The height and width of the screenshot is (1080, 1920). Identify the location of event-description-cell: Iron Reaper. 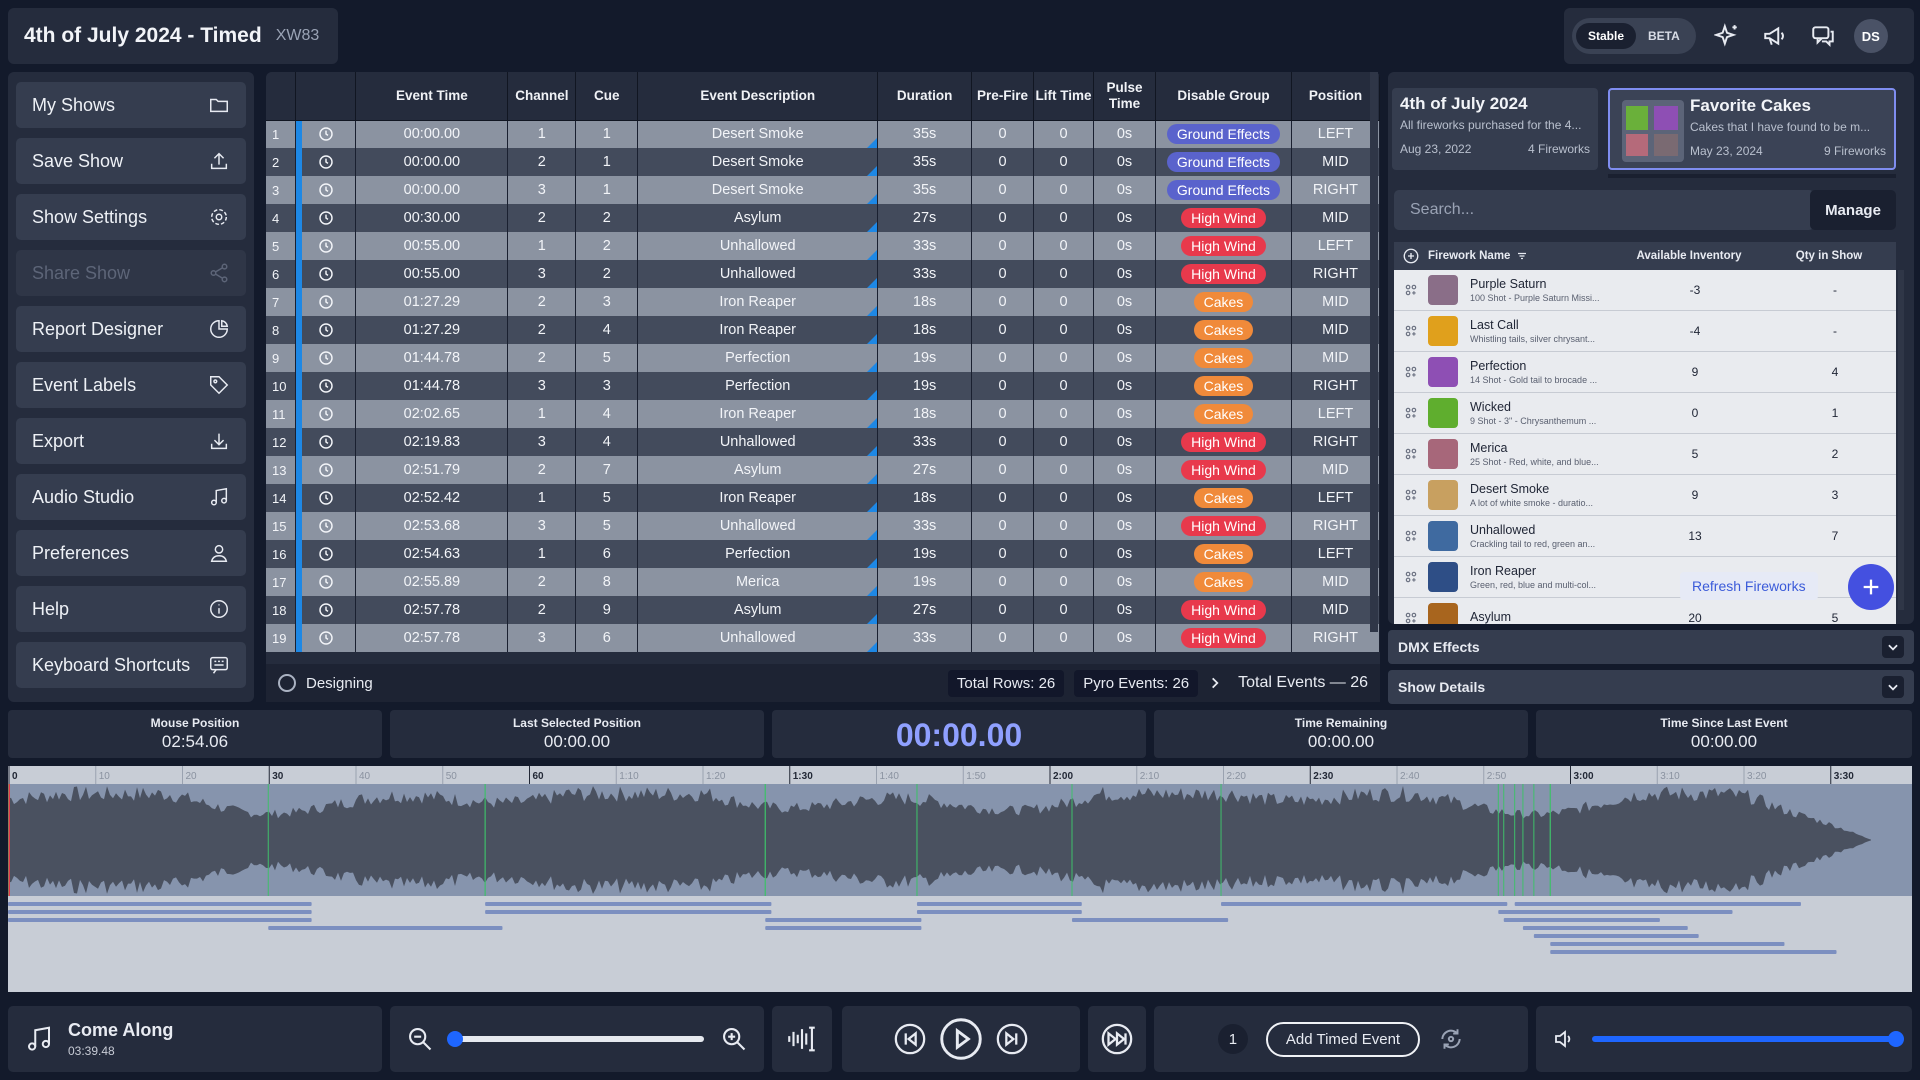
(758, 414).